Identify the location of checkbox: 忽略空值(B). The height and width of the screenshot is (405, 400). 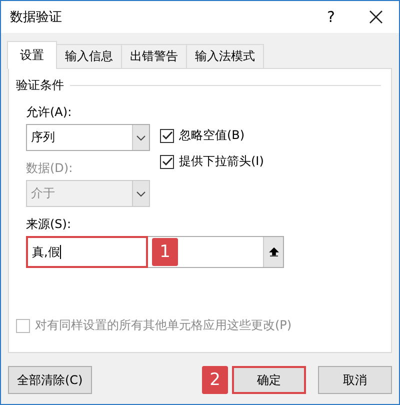
(212, 135).